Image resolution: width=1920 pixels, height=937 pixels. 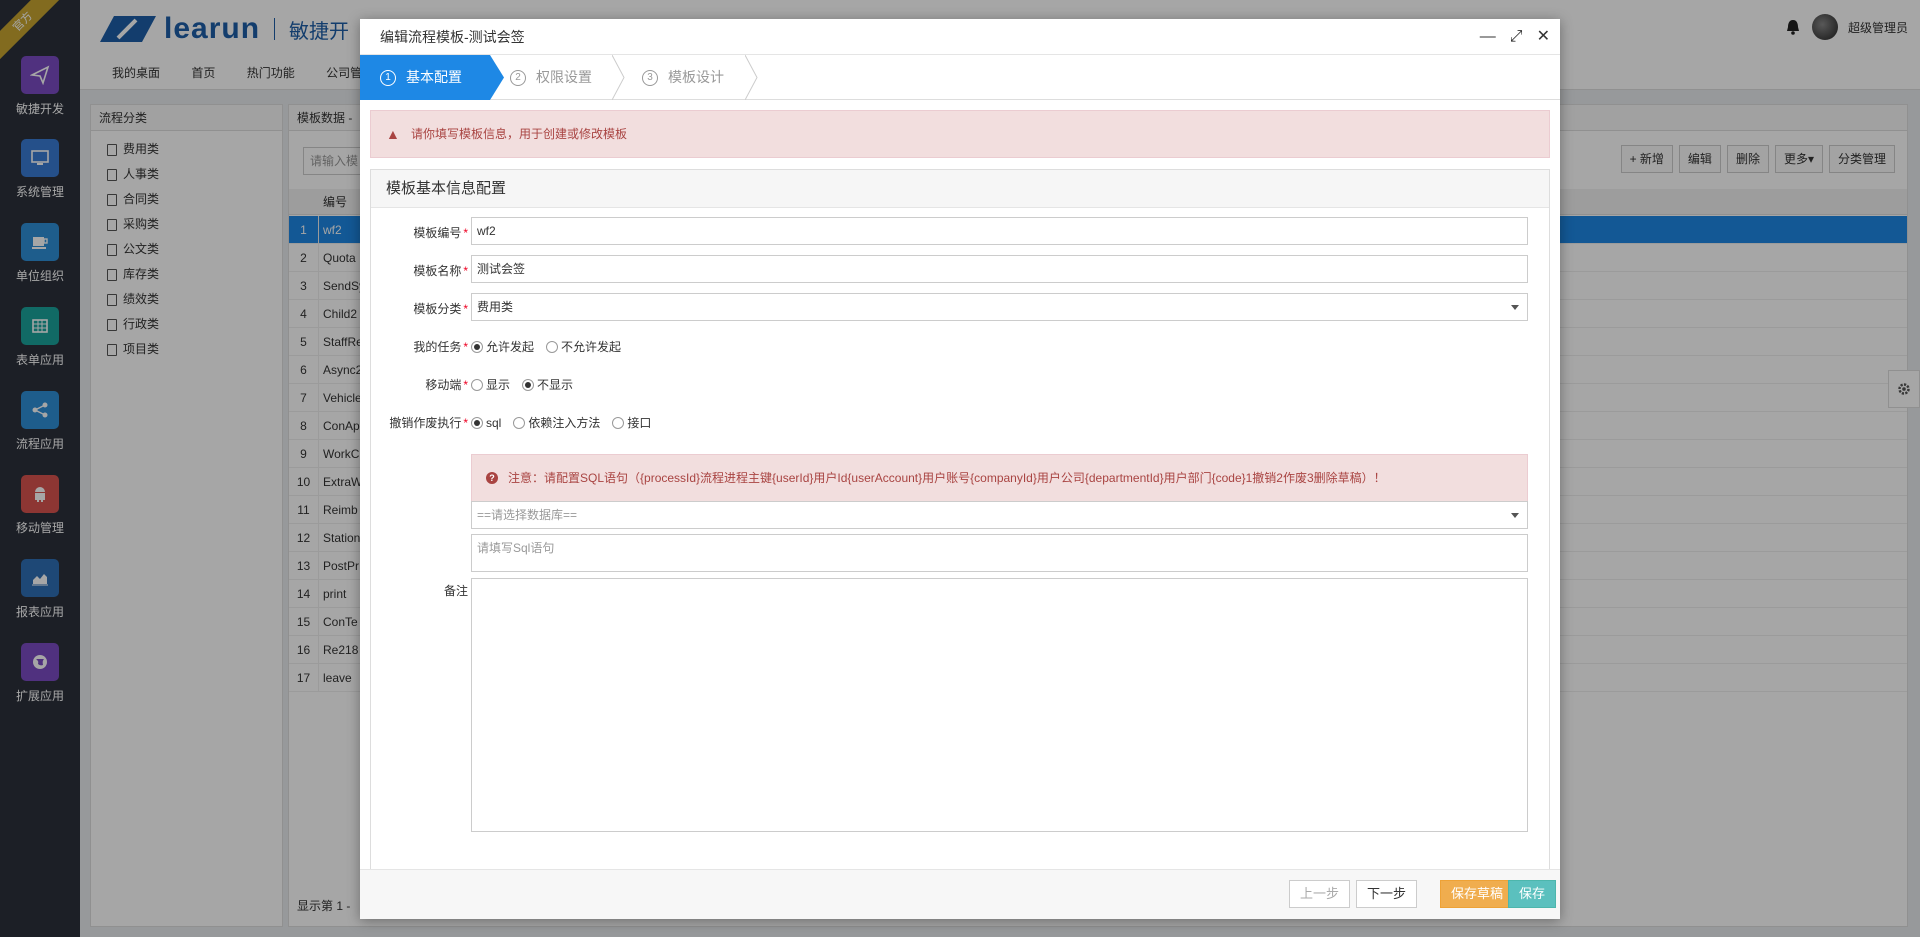 I want to click on radio-allow-start: 允许发起, so click(x=502, y=346).